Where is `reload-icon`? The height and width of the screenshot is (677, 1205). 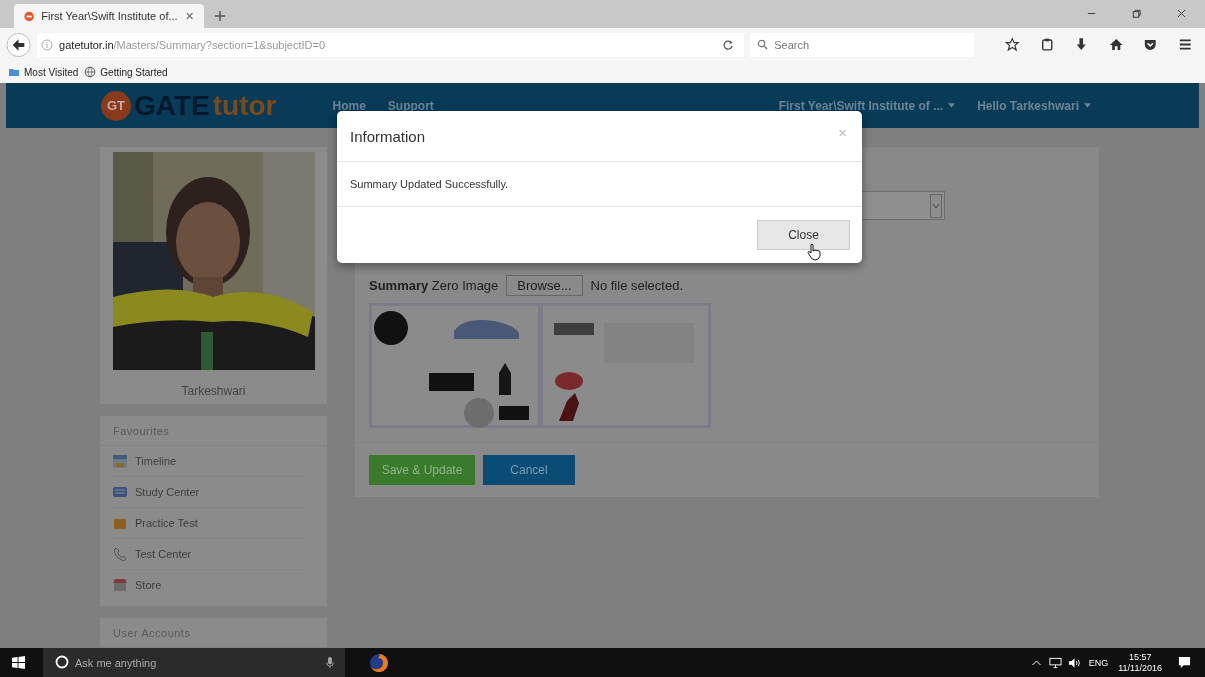
reload-icon is located at coordinates (728, 44).